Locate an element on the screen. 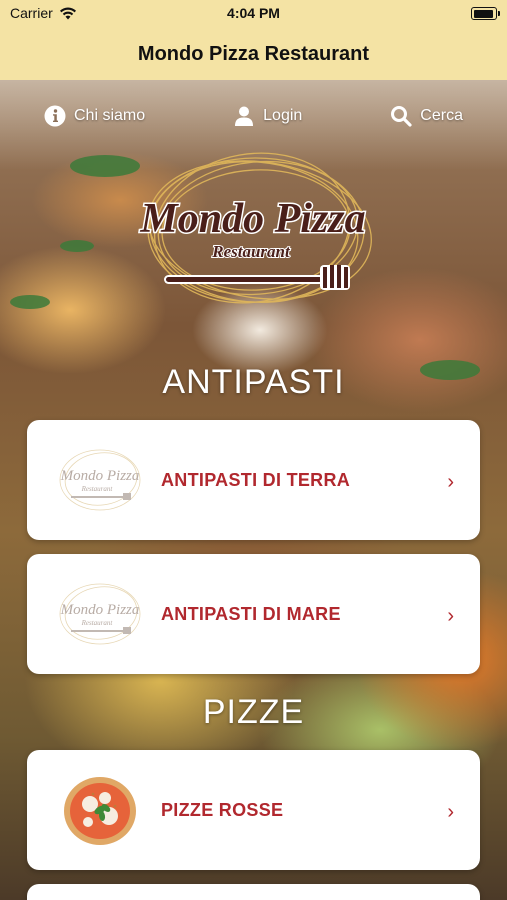  logo-name: Mondo Pizza is located at coordinates (252, 219).